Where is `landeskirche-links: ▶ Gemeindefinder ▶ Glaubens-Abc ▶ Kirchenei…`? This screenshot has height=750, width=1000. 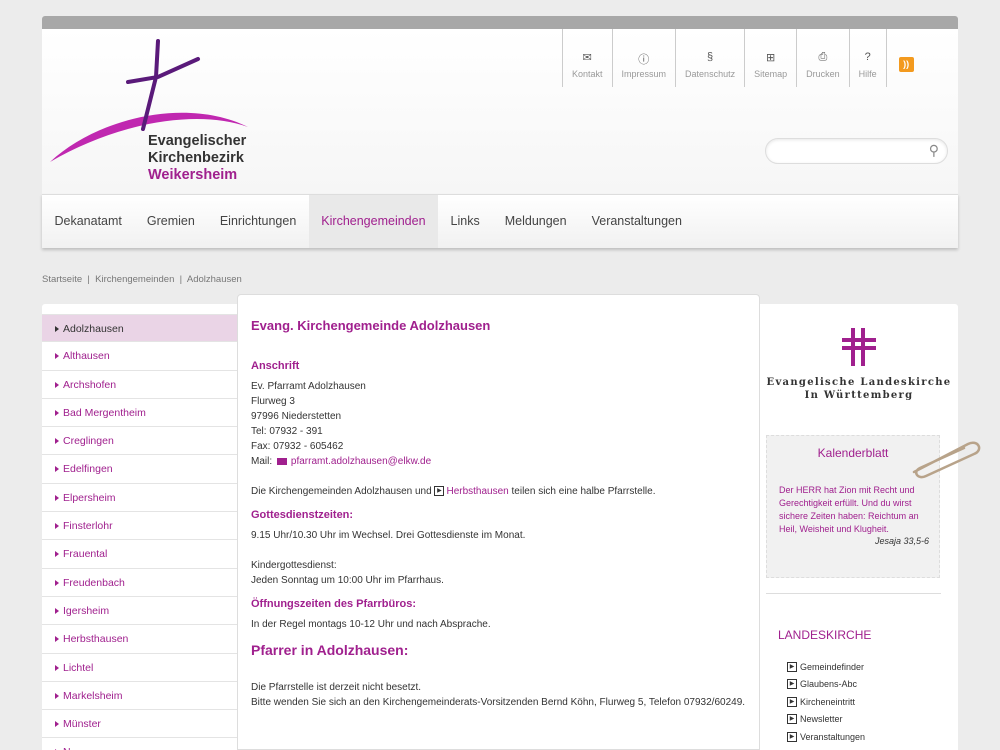 landeskirche-links: ▶ Gemeindefinder ▶ Glaubens-Abc ▶ Kirchenei… is located at coordinates (826, 702).